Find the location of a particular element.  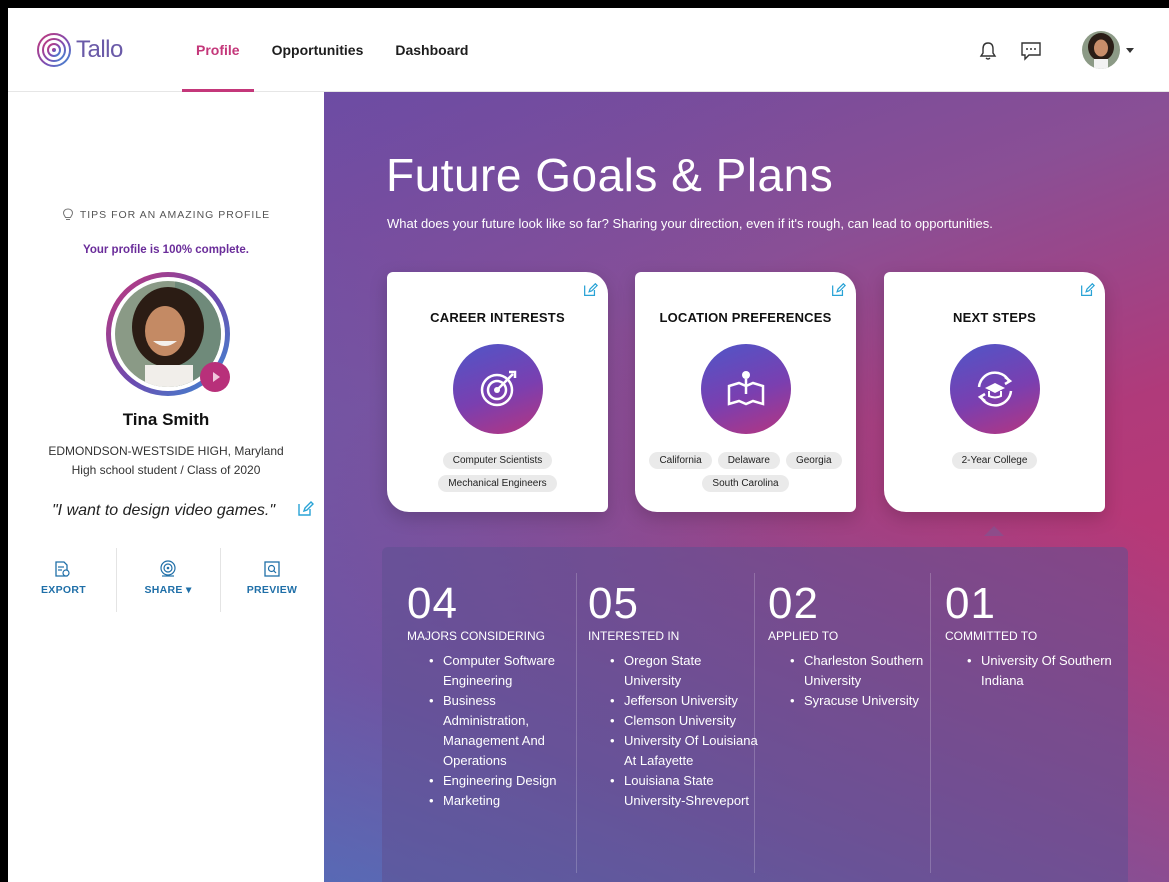

preview-label: PREVIEW is located at coordinates (272, 590).